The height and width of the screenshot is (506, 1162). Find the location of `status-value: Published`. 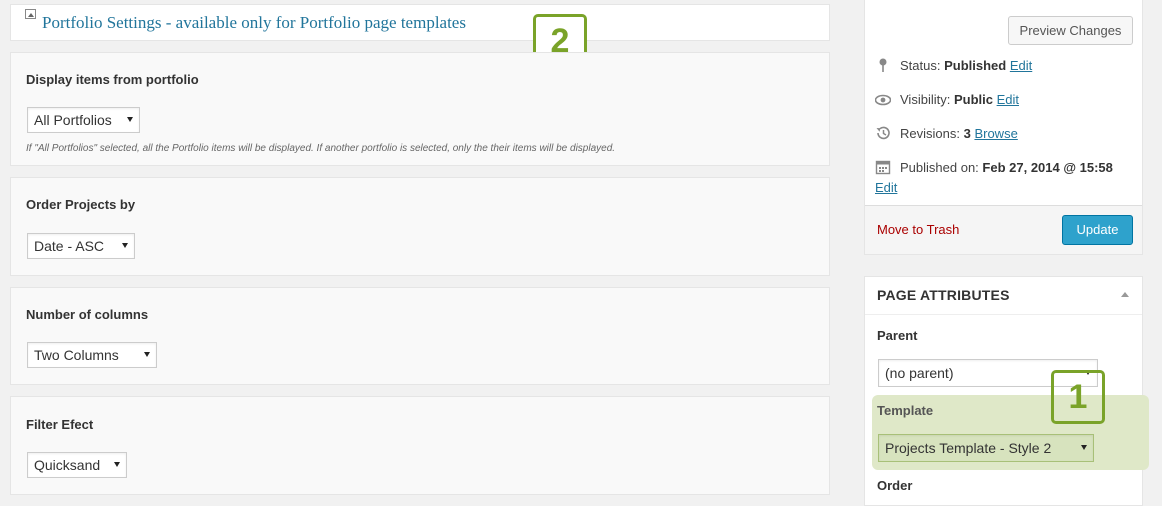

status-value: Published is located at coordinates (975, 65).